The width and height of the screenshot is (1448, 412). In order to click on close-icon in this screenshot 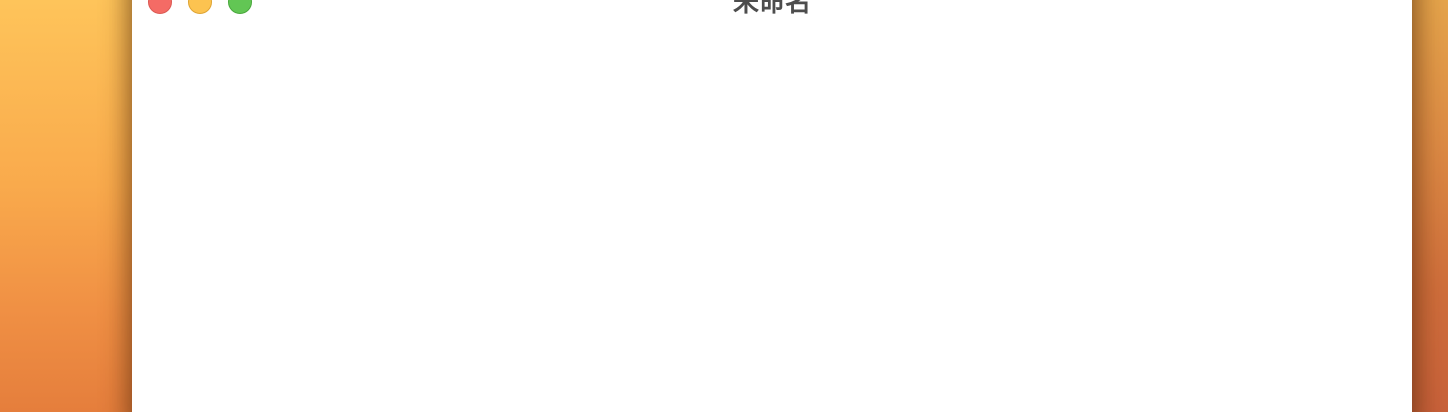, I will do `click(160, 7)`.